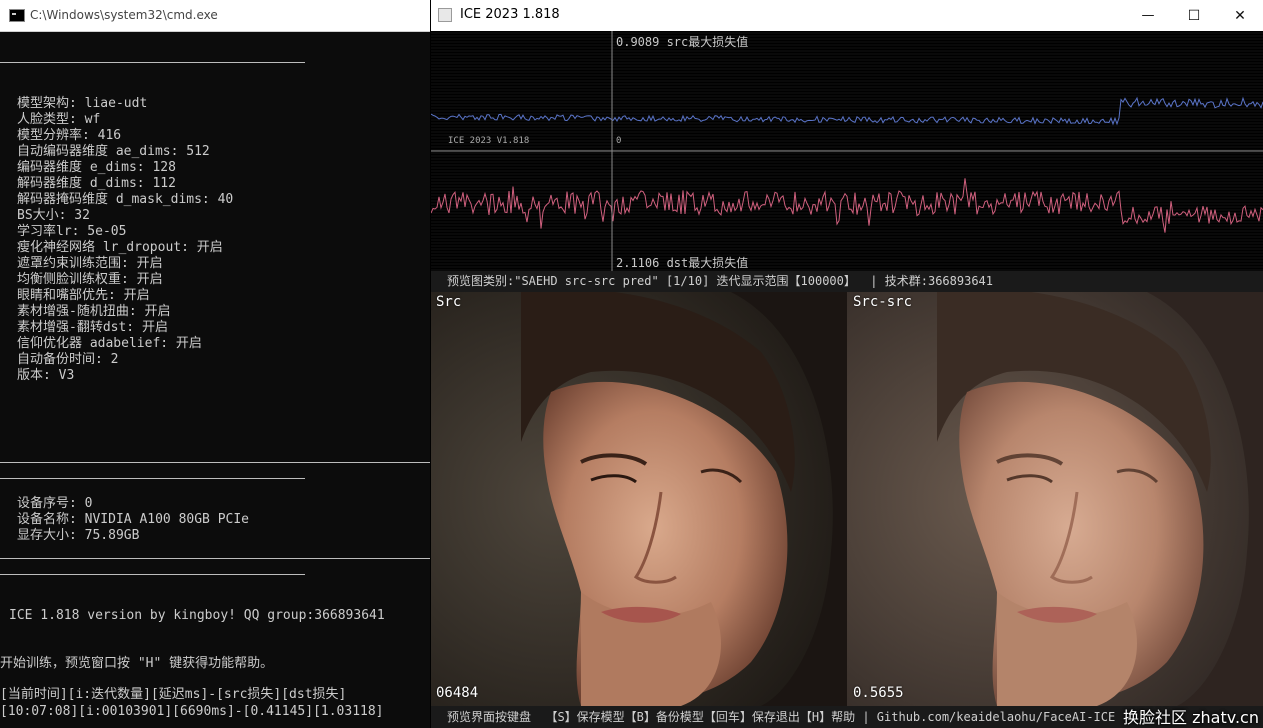 The width and height of the screenshot is (1263, 728). What do you see at coordinates (1194, 15) in the screenshot?
I see `maximize-button: ☐` at bounding box center [1194, 15].